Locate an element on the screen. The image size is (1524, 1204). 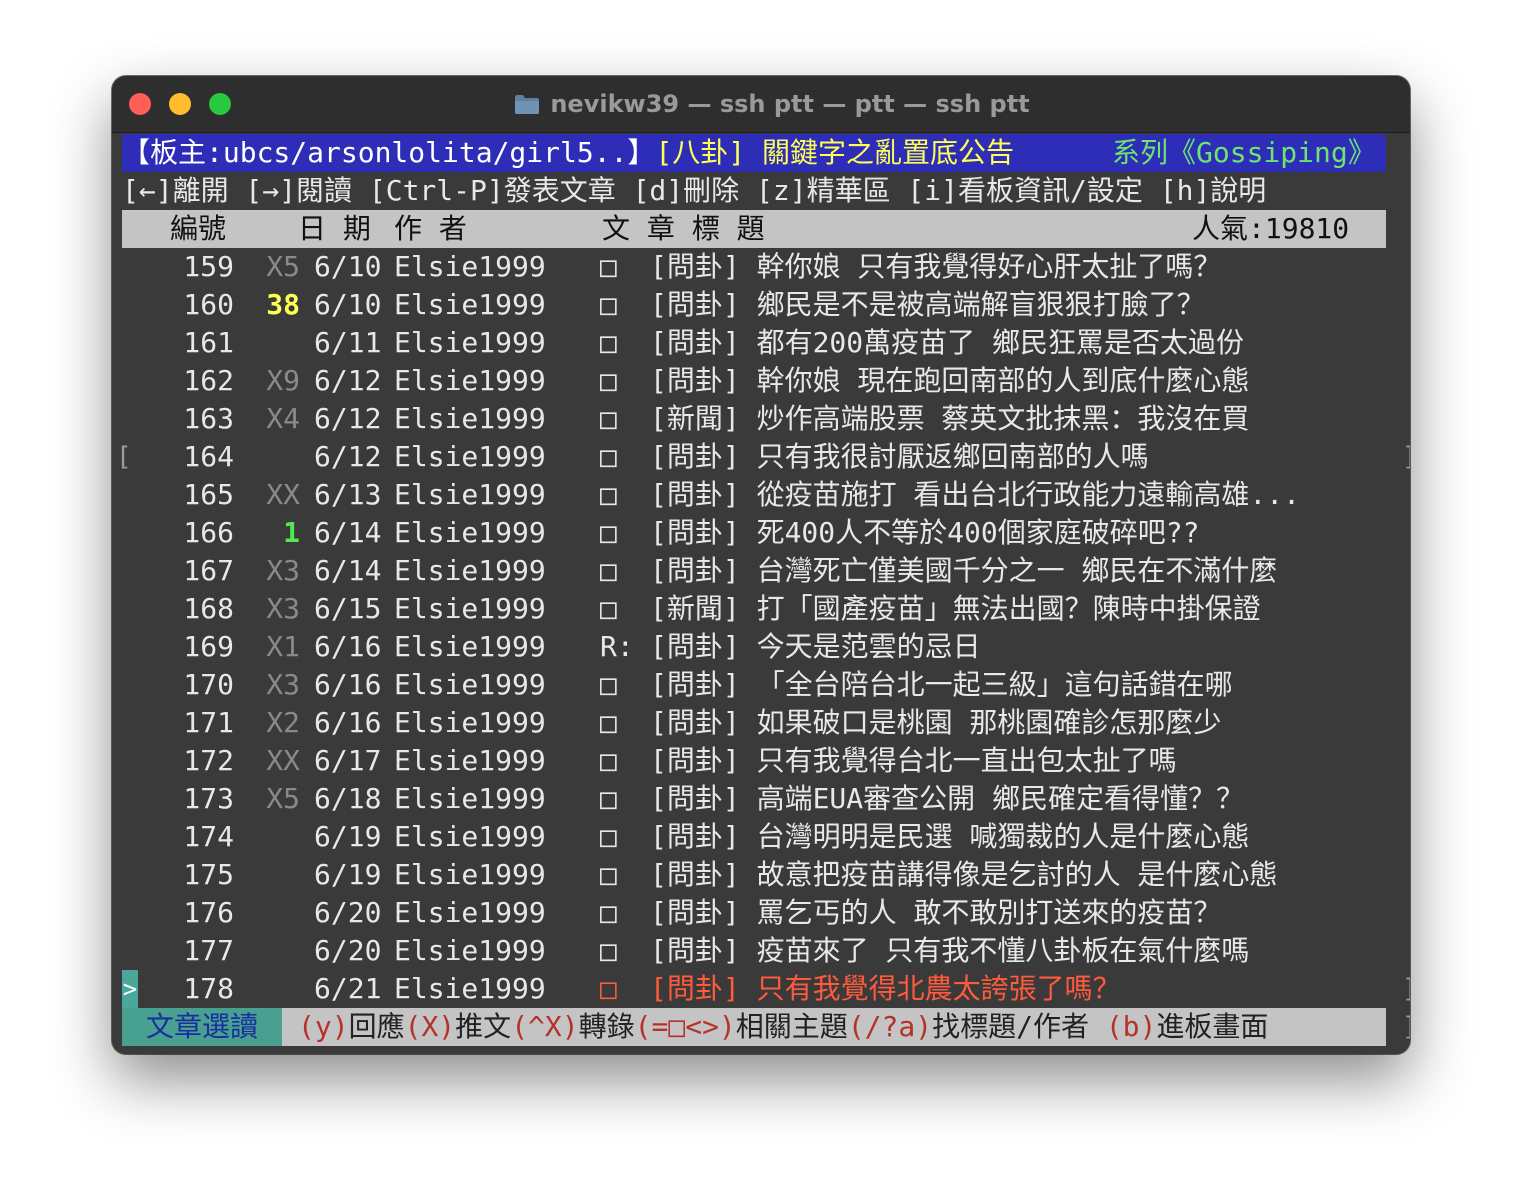
post-row: 169 X1 6/16 Elsie1999 R: [問卦] 今天是范雲的忌日 is located at coordinates (754, 647).